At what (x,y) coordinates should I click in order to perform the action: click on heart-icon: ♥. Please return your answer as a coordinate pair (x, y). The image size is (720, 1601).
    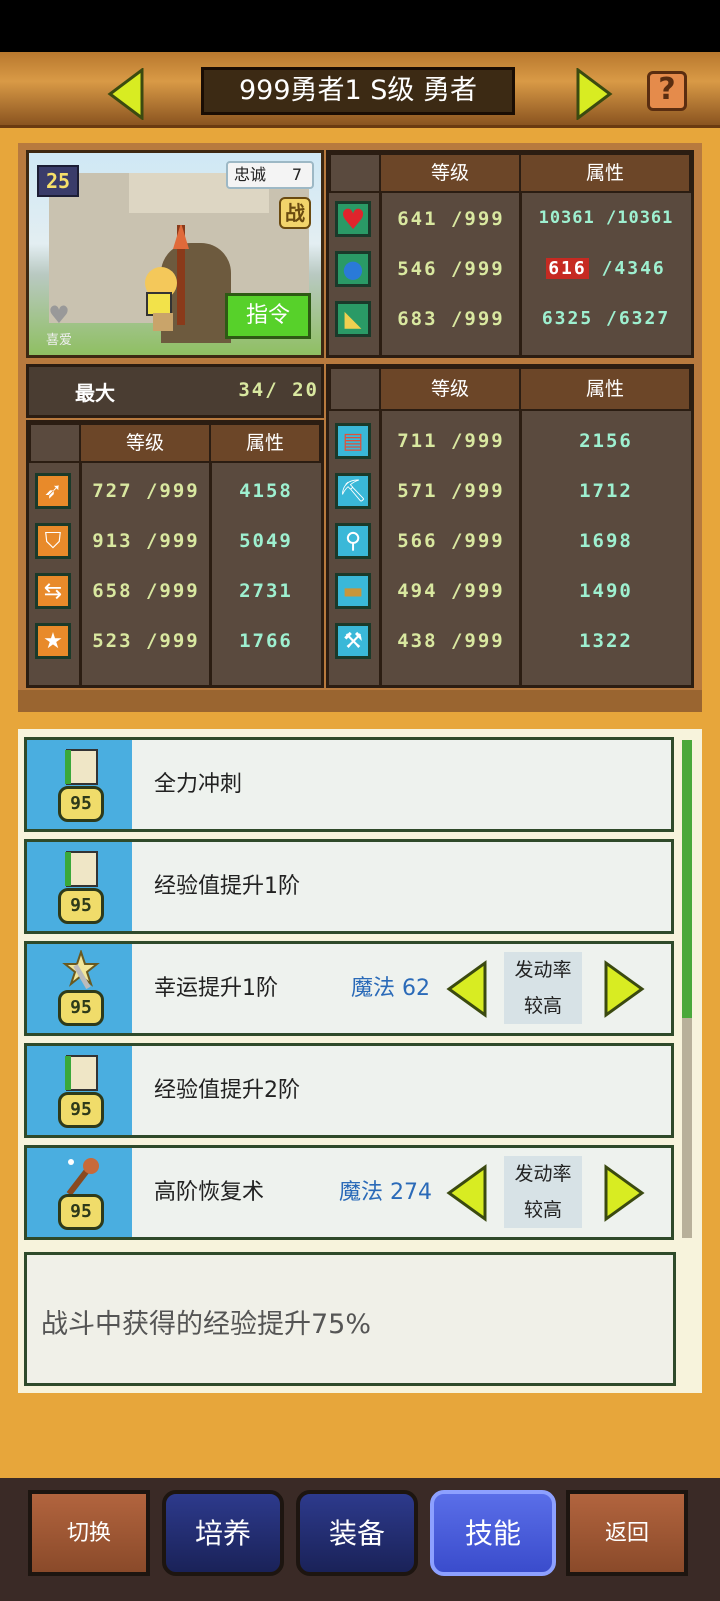
    Looking at the image, I should click on (353, 219).